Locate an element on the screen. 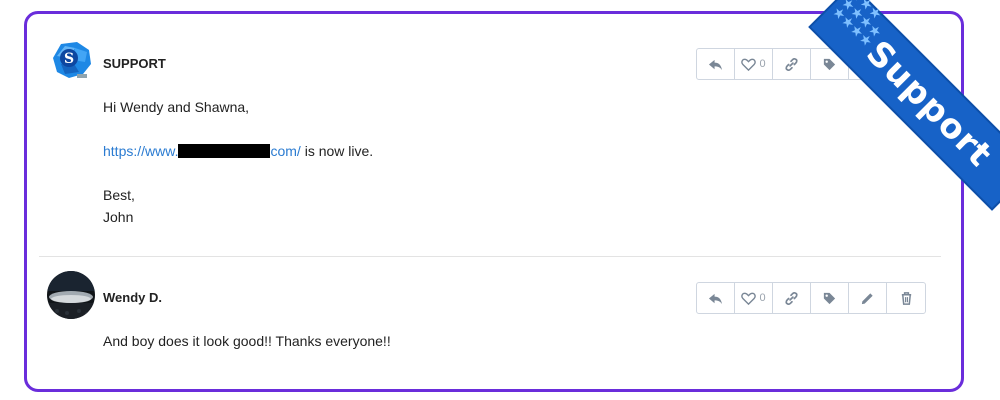  site-link: https://www. com/ is located at coordinates (202, 151).